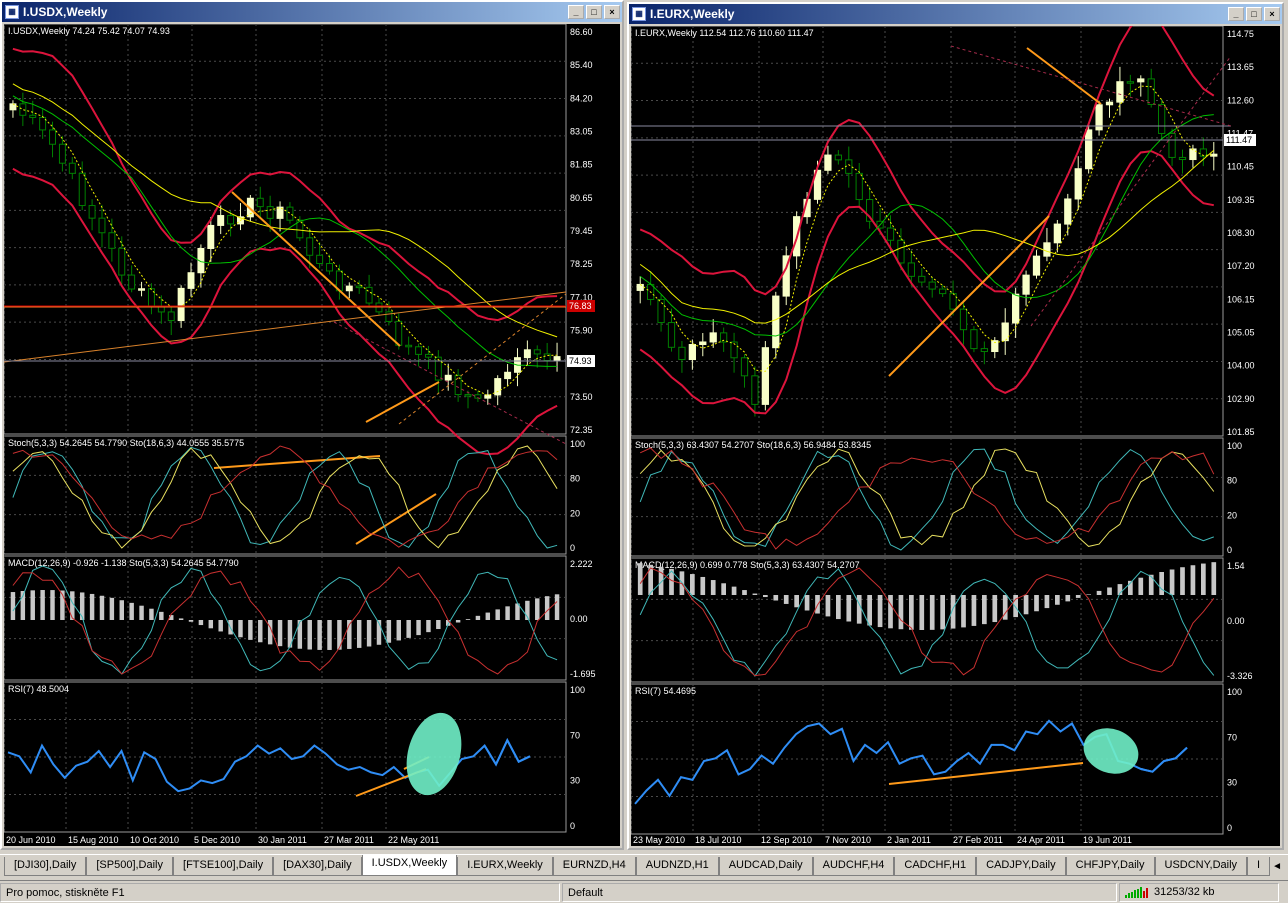 This screenshot has height=903, width=1288. I want to click on pane-border, so click(927, 497).